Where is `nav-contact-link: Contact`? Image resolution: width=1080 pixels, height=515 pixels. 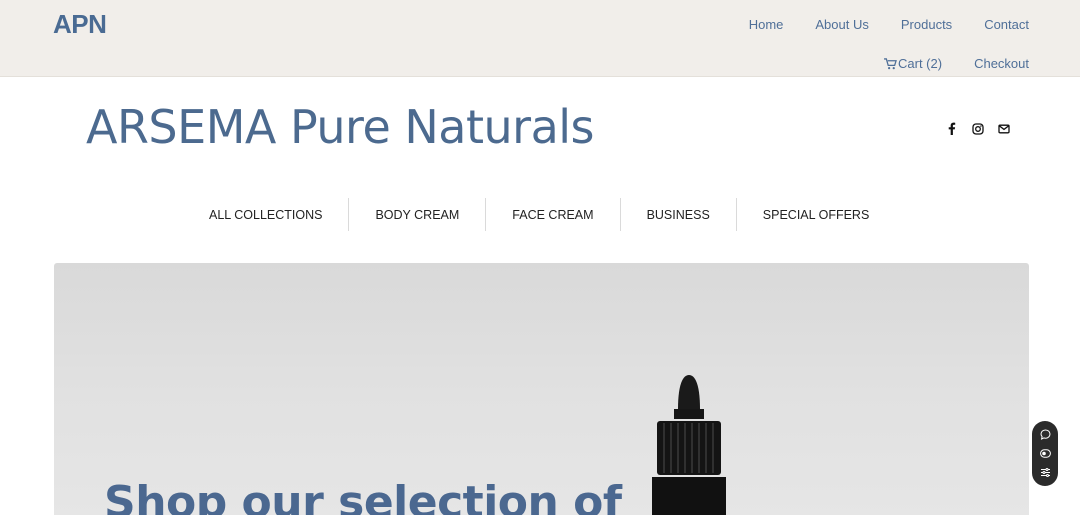
nav-contact-link: Contact is located at coordinates (1006, 24).